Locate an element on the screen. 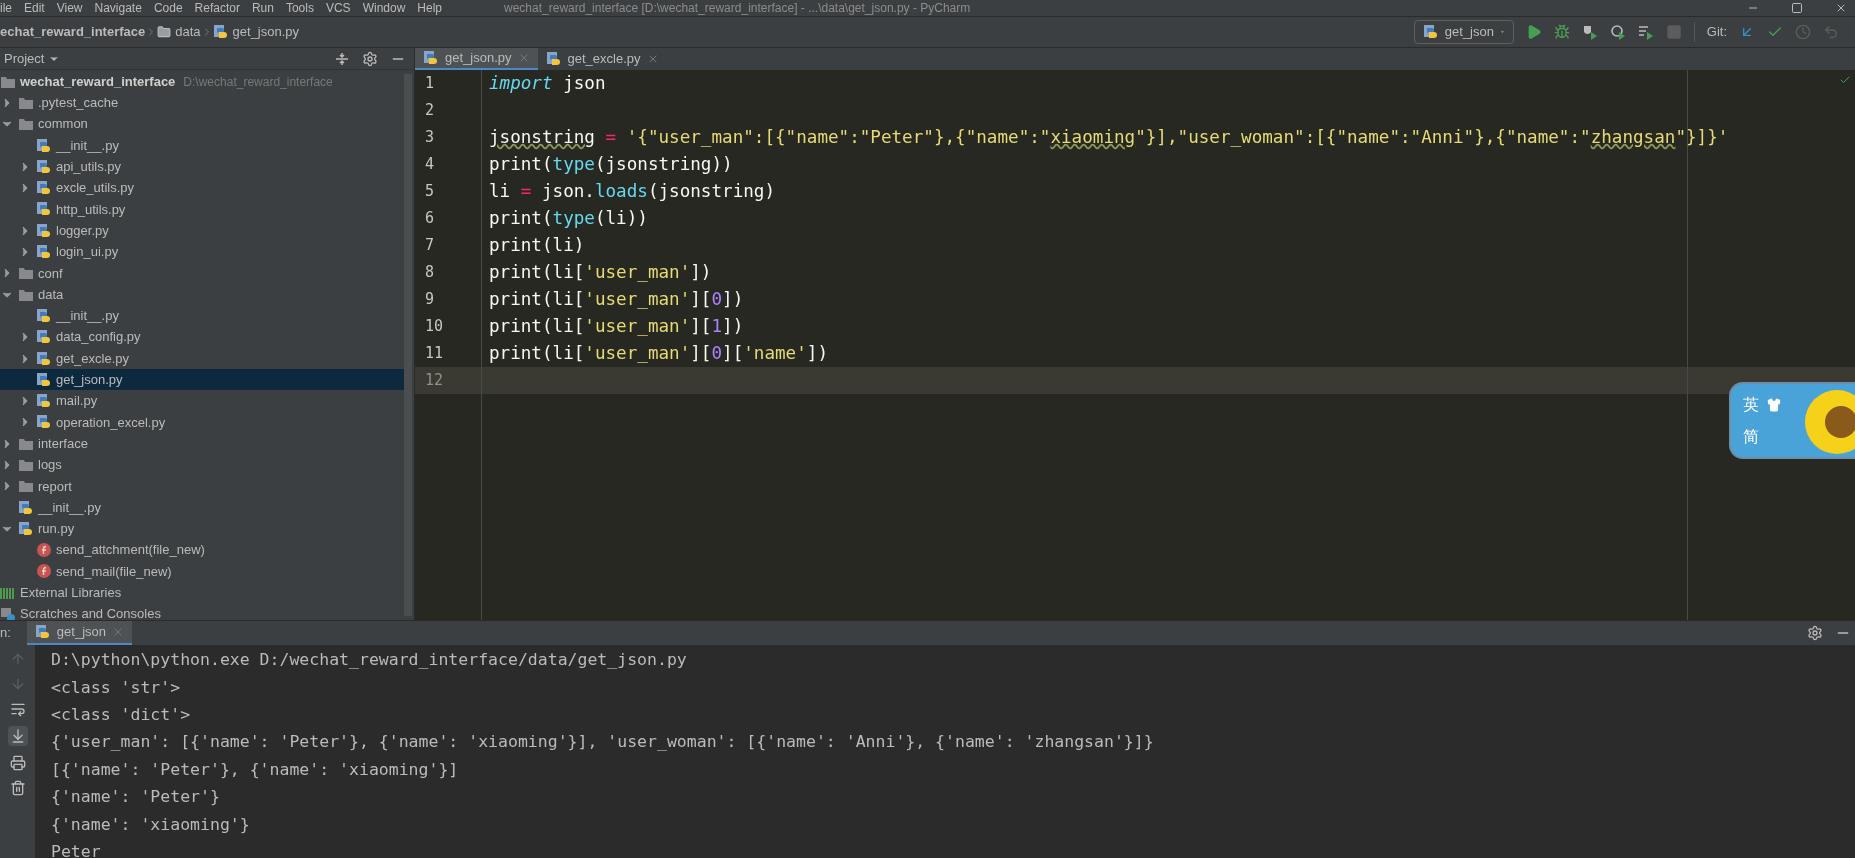 The width and height of the screenshot is (1855, 858). tree-item: interface is located at coordinates (202, 444).